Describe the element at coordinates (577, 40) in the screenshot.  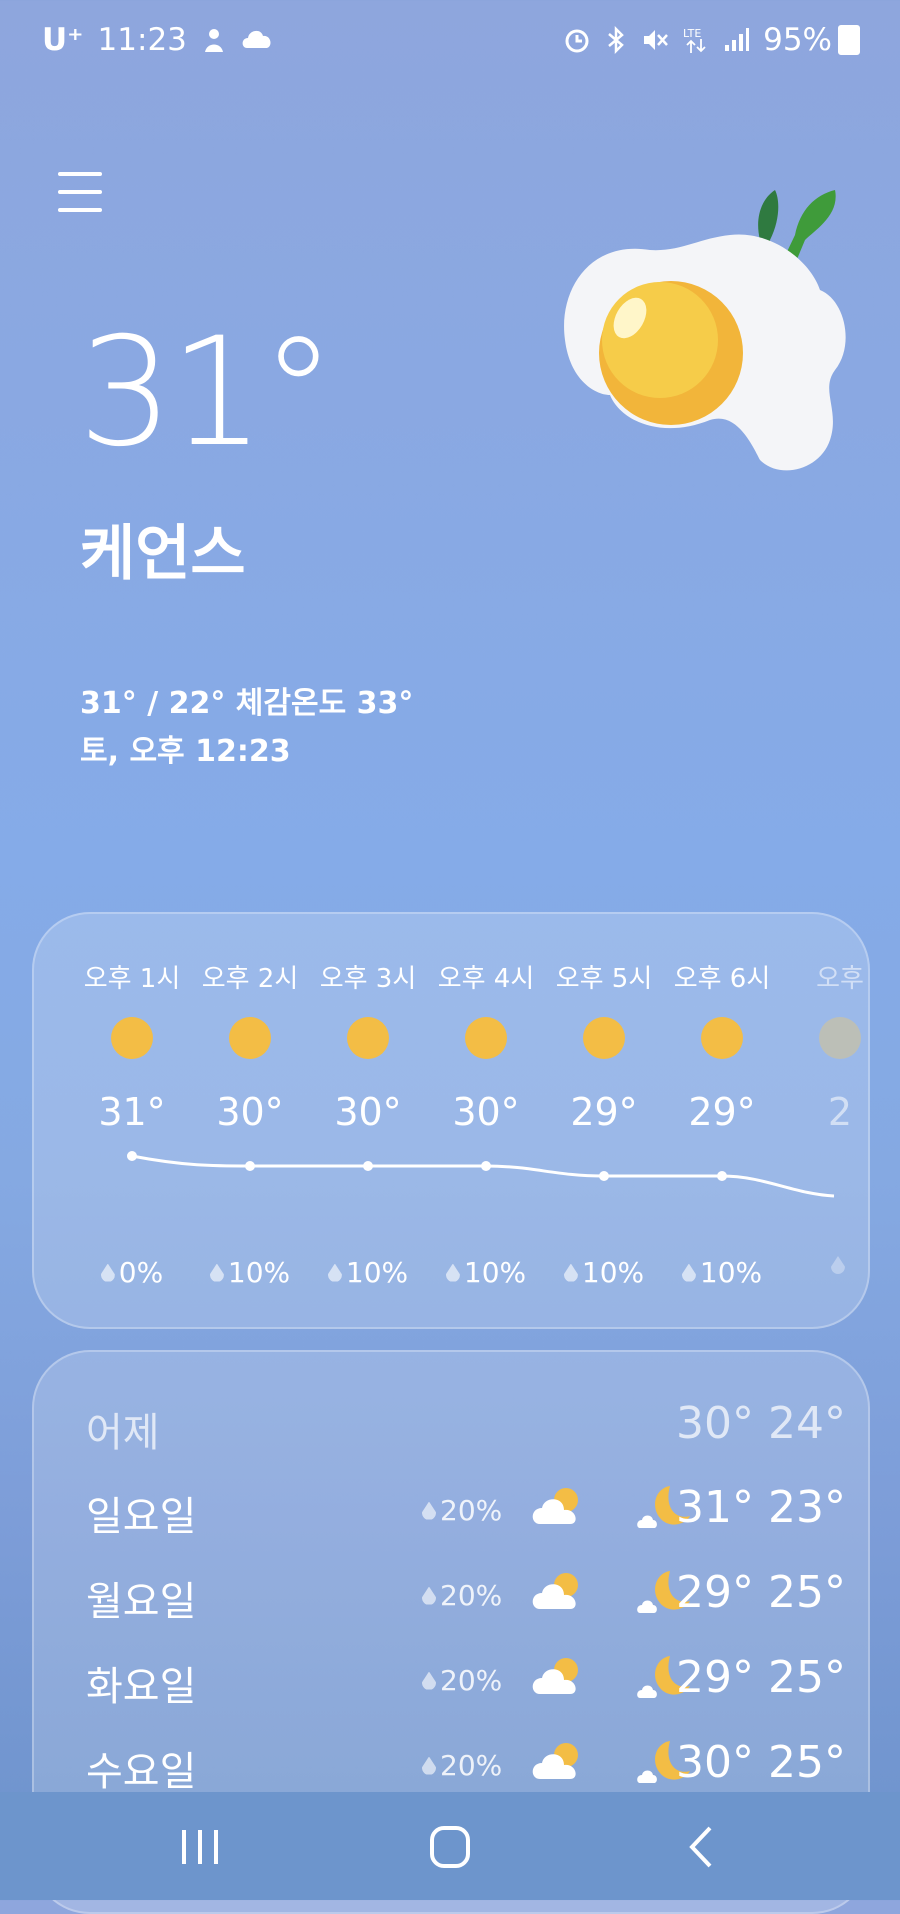
I see `alarm-icon` at that location.